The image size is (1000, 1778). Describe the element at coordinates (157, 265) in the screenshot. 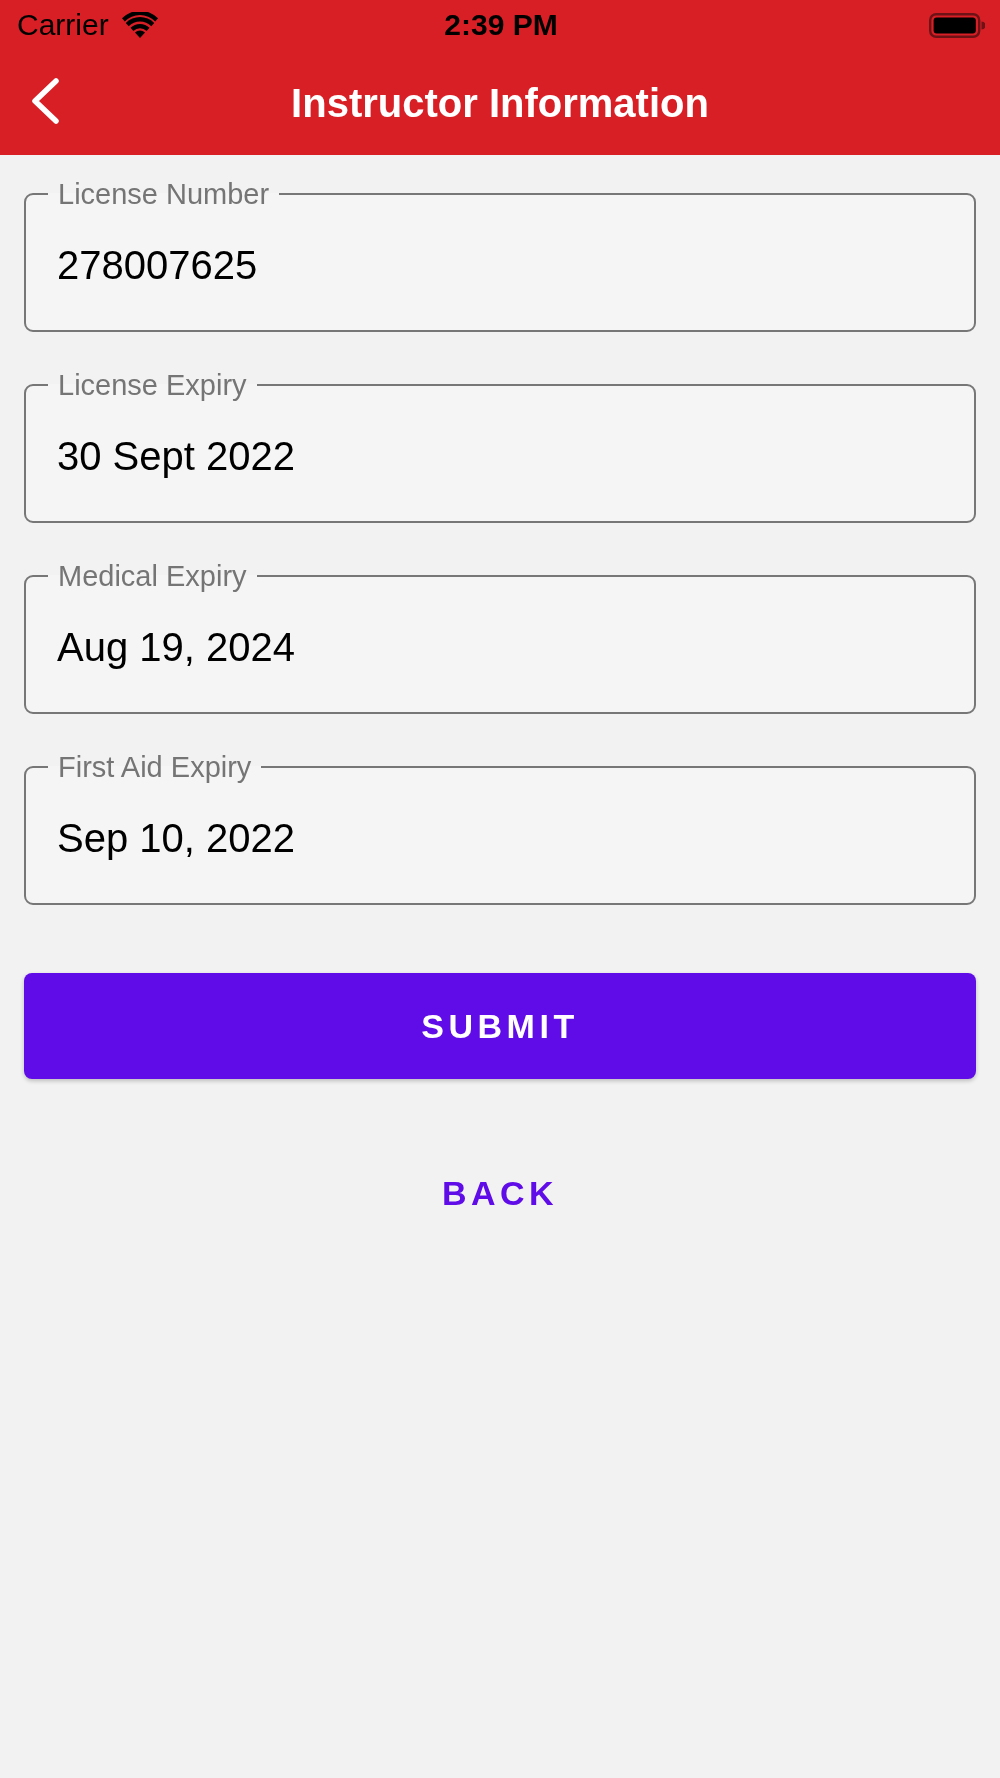

I see `field-value: 278007625` at that location.